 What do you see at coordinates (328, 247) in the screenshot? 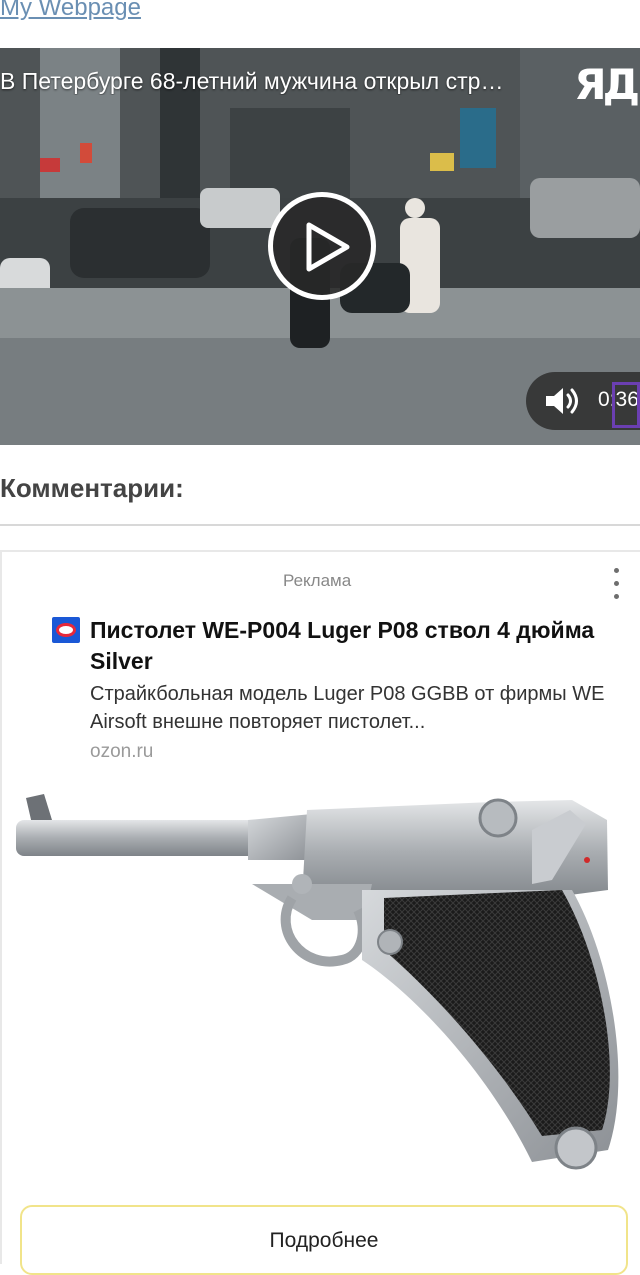
I see `play-icon` at bounding box center [328, 247].